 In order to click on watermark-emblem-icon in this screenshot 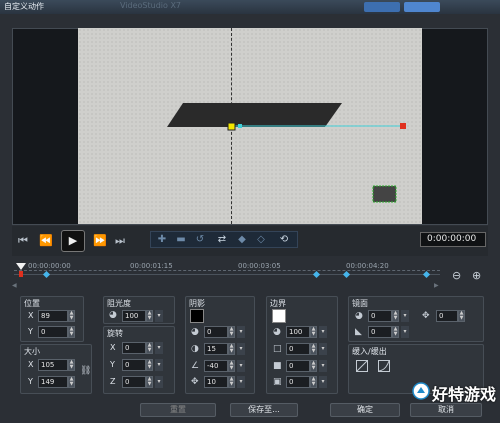, I will do `click(421, 391)`.